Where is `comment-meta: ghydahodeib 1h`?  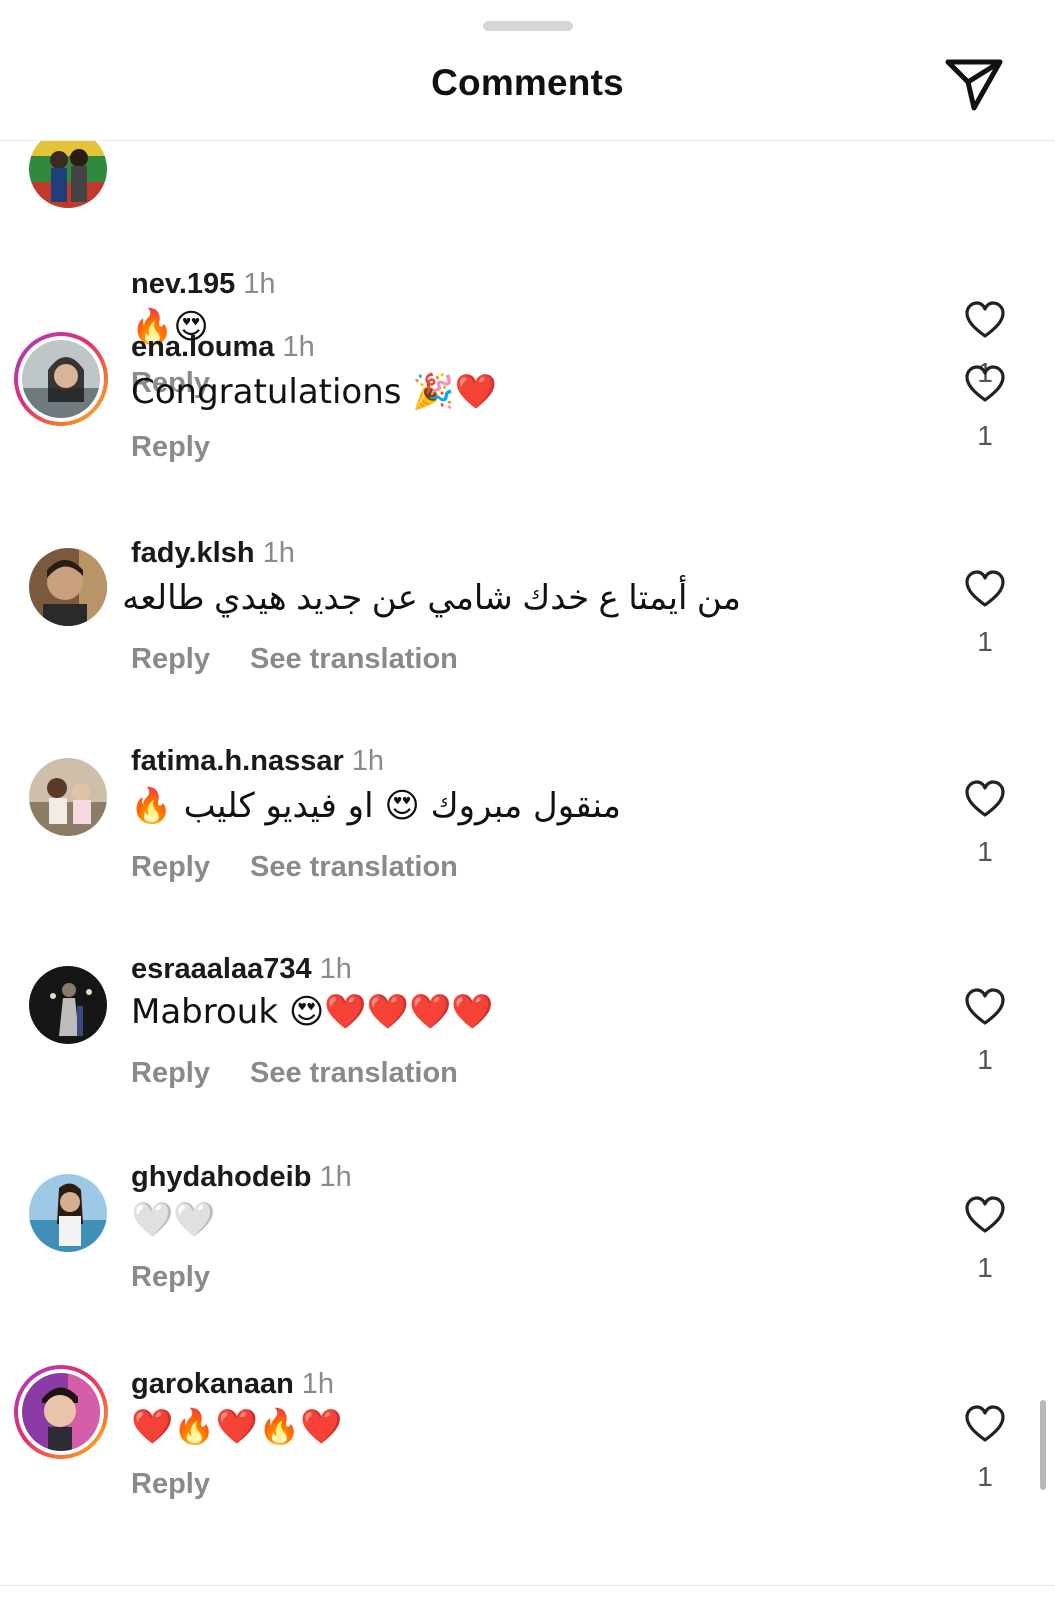 comment-meta: ghydahodeib 1h is located at coordinates (241, 1177).